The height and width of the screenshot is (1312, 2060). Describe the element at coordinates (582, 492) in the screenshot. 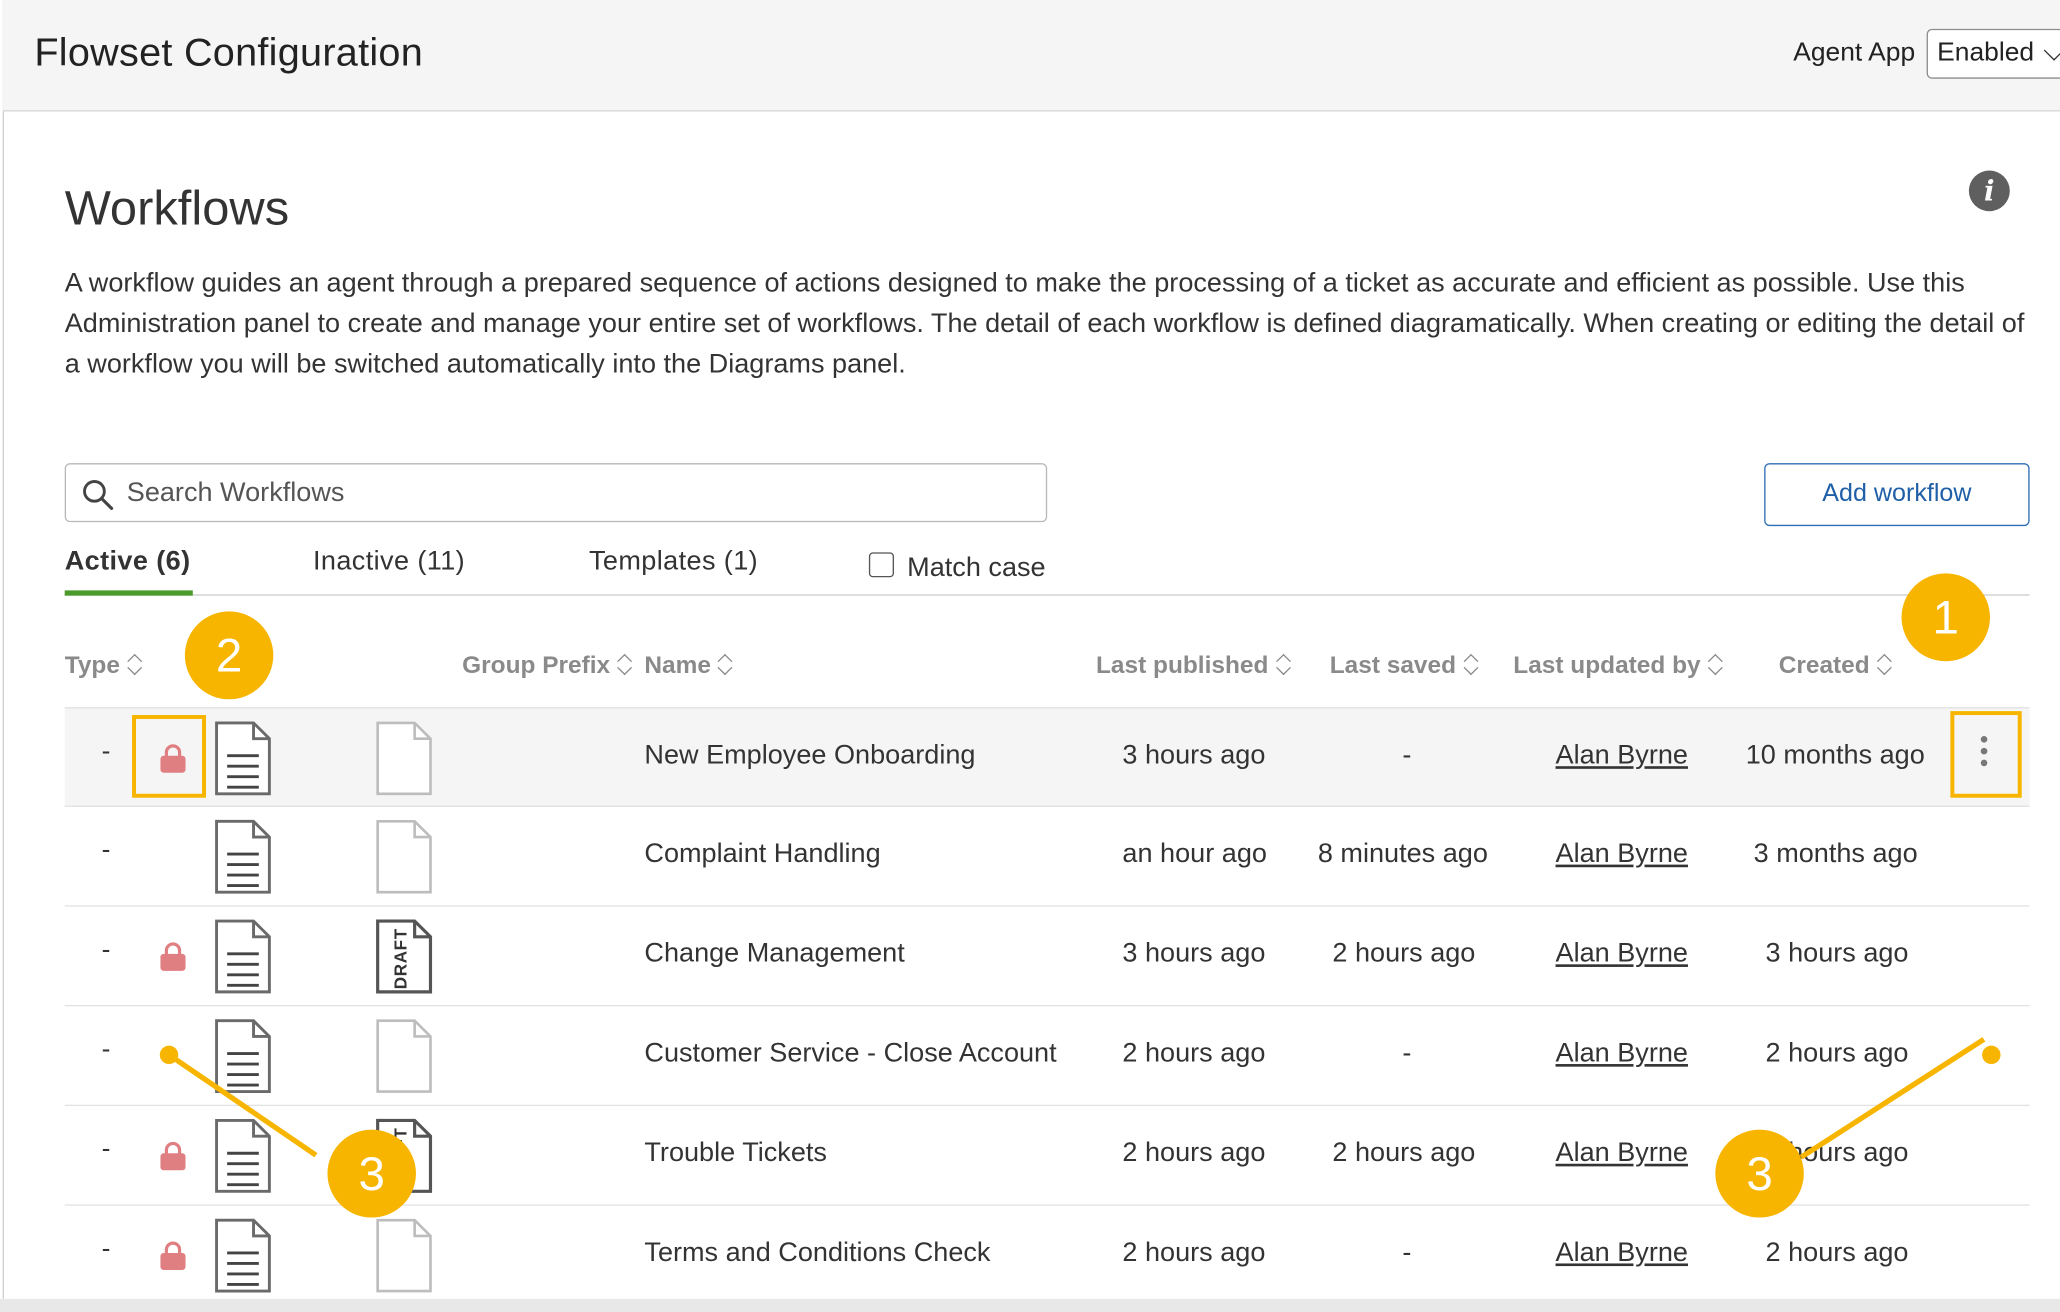

I see `search-input` at that location.